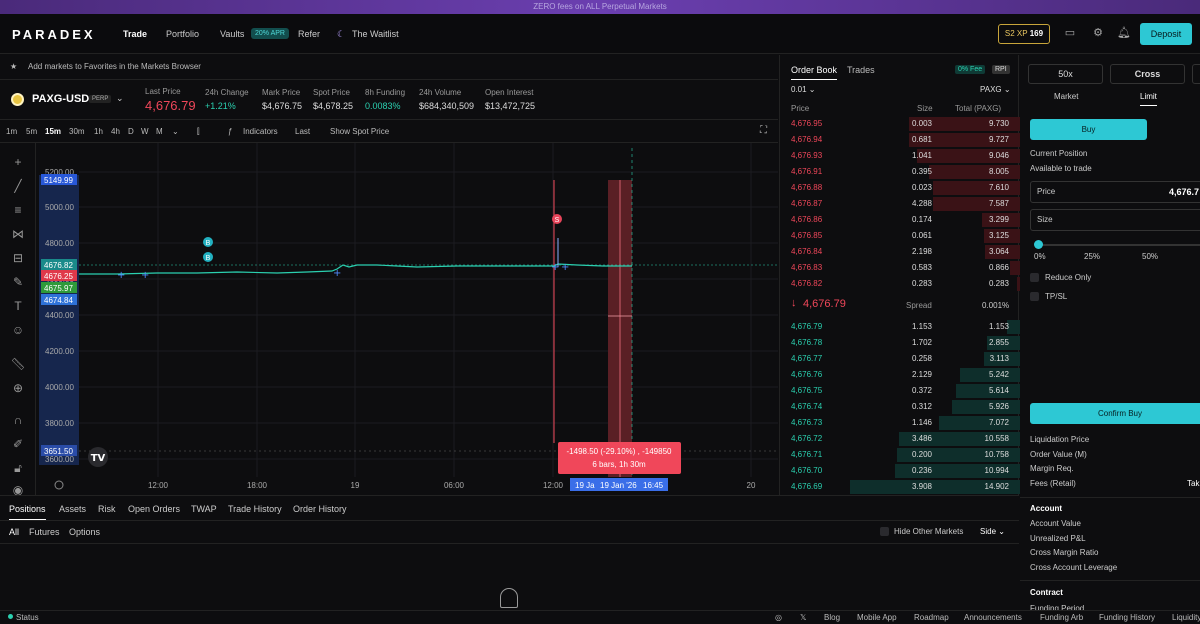  Describe the element at coordinates (992, 531) in the screenshot. I see `side-select: Side ⌄` at that location.